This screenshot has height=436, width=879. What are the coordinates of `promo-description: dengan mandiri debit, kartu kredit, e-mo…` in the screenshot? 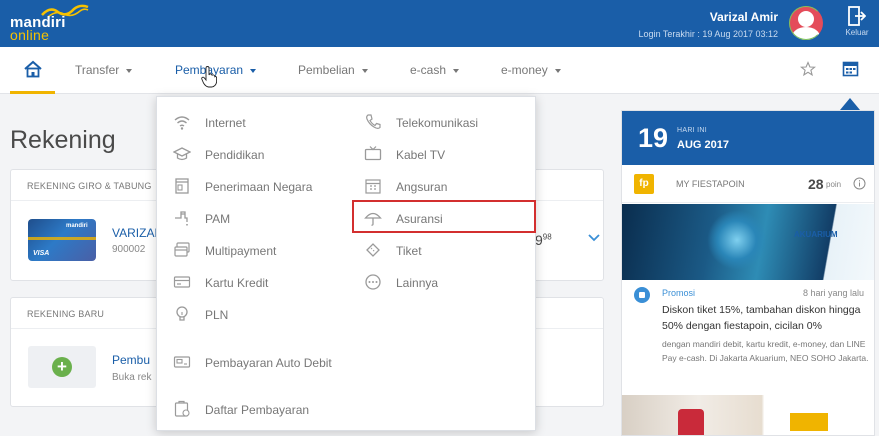 It's located at (765, 351).